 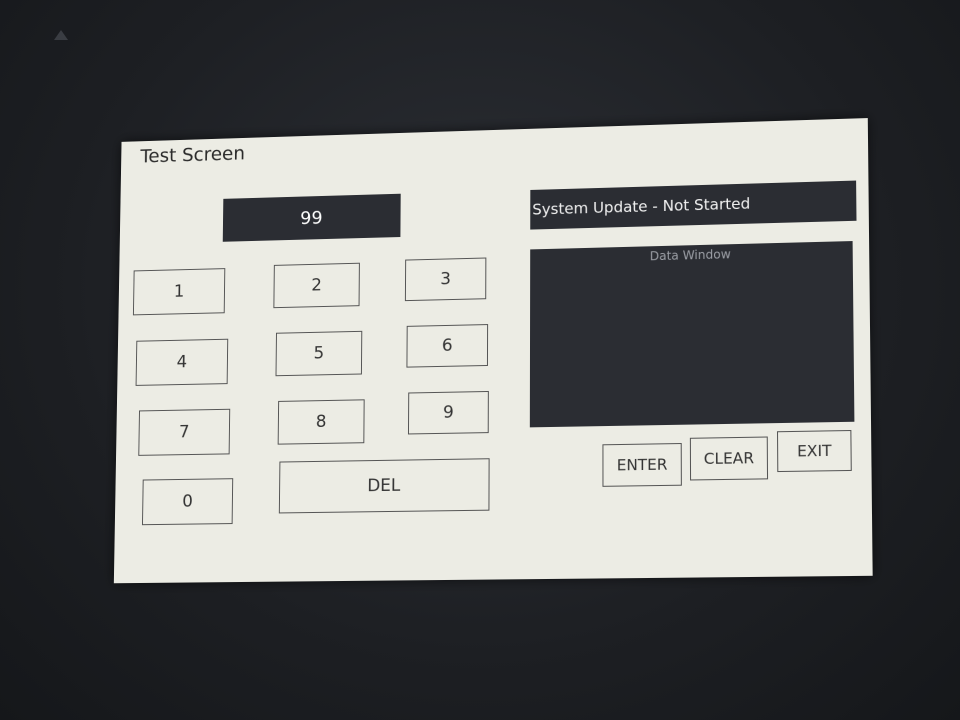 I want to click on window-title: Test Screen, so click(x=193, y=155).